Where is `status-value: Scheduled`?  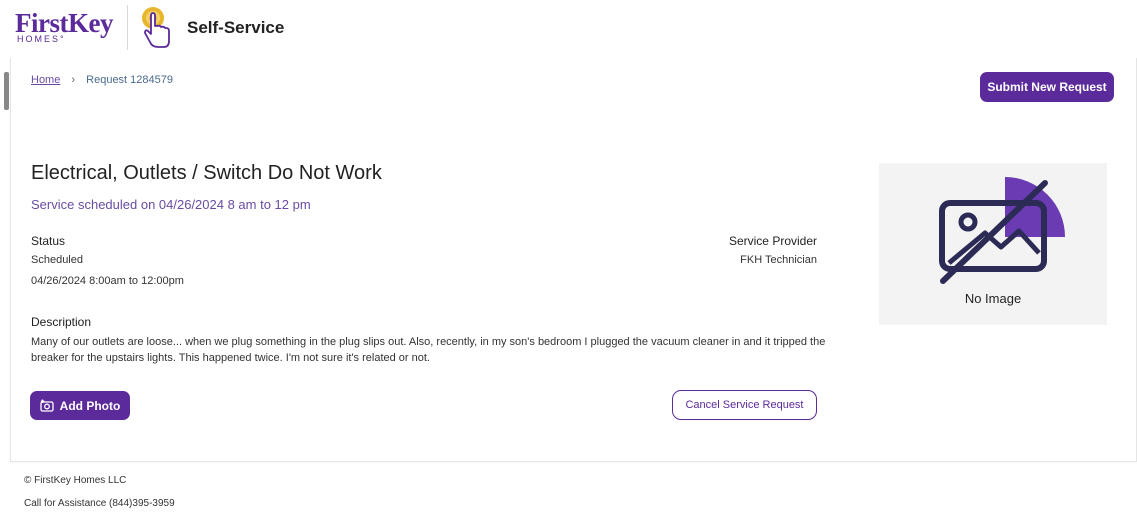
status-value: Scheduled is located at coordinates (57, 260).